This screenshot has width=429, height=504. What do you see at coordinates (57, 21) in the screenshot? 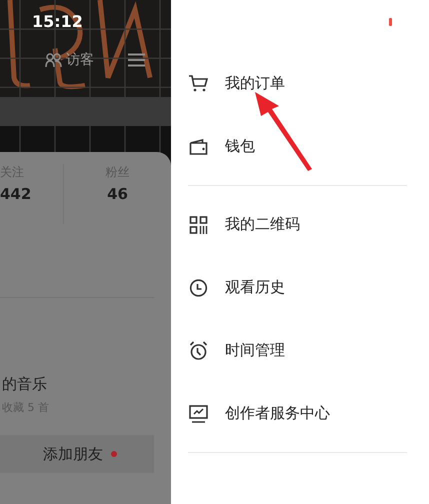
I see `status-time: 15:12` at bounding box center [57, 21].